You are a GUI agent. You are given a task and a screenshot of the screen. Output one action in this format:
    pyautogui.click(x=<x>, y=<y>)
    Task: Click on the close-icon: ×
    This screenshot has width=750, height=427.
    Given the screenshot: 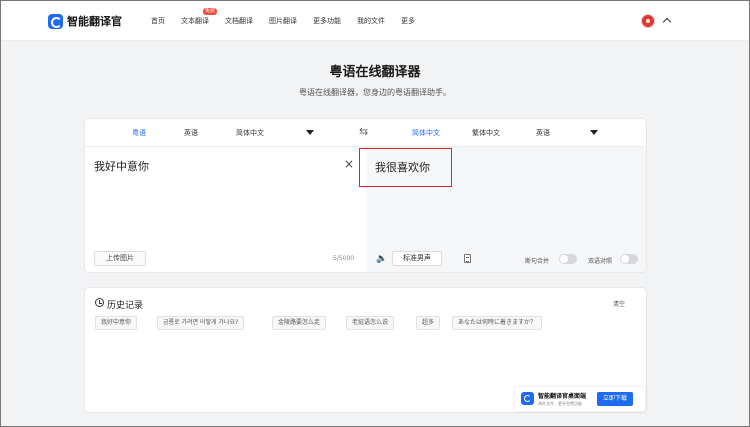 What is the action you would take?
    pyautogui.click(x=349, y=164)
    